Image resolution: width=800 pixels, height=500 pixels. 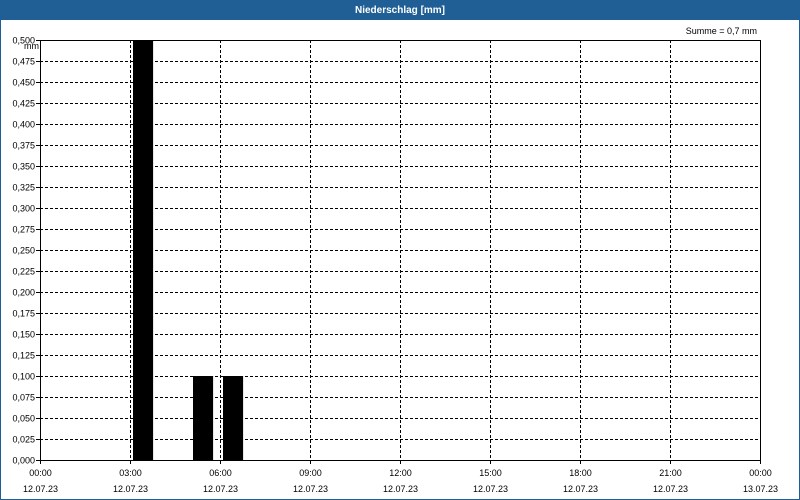 I want to click on x-tick-time-label: 21:00, so click(x=670, y=473).